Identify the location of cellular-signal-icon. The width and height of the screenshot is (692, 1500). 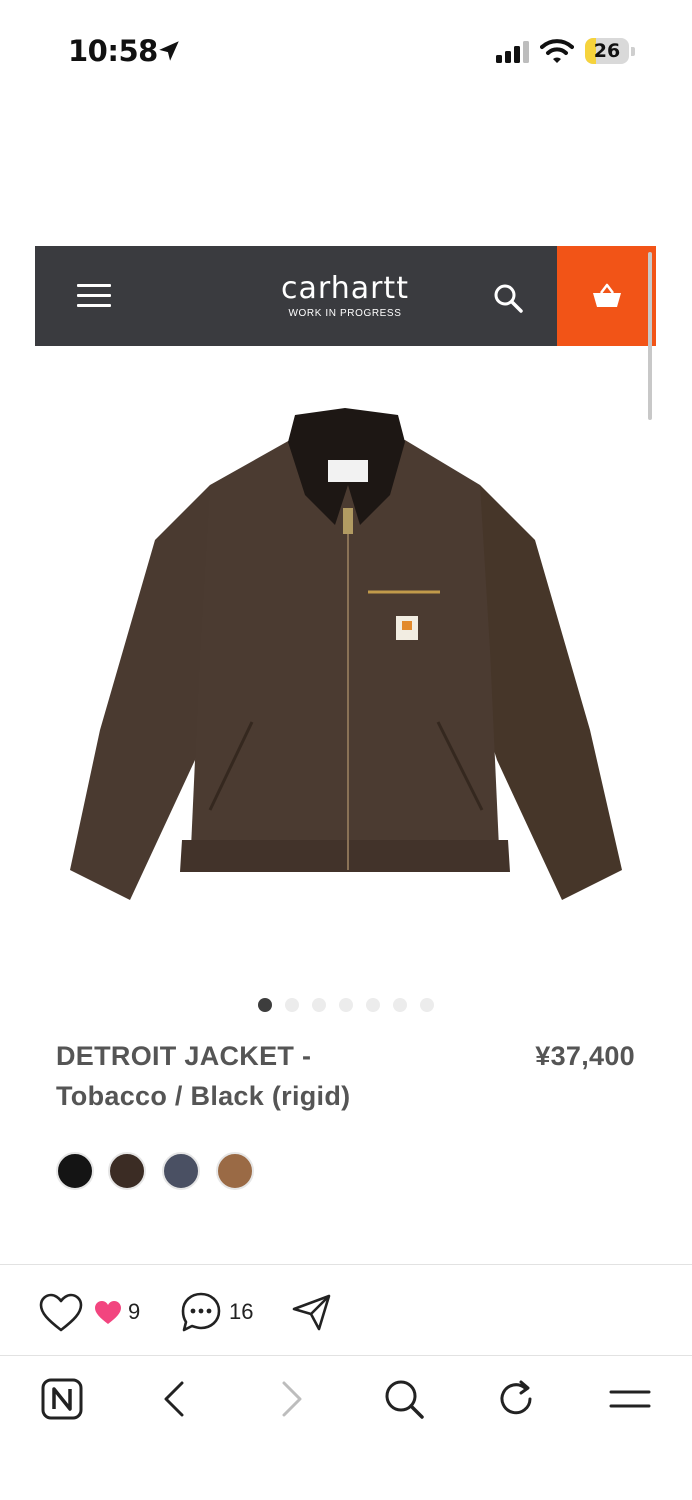
(512, 52).